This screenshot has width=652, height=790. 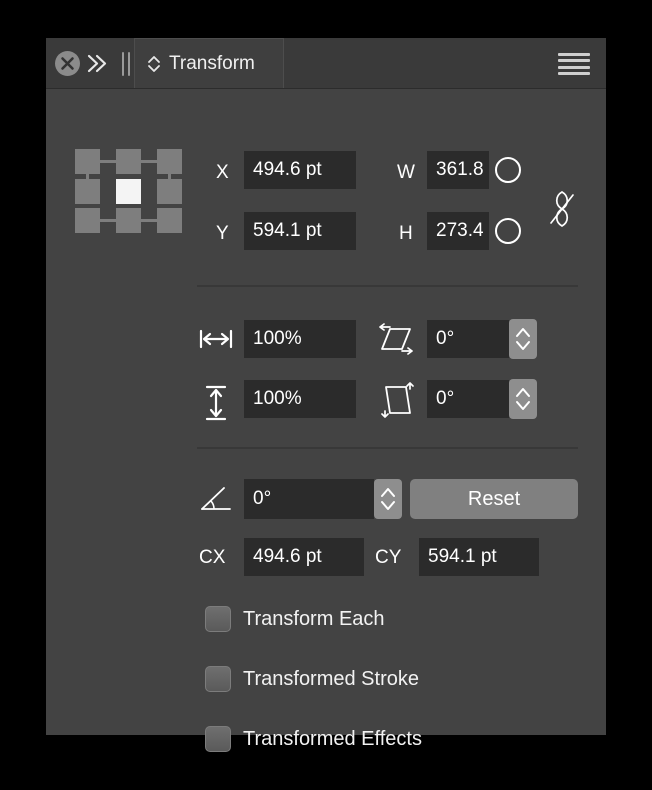 What do you see at coordinates (314, 618) in the screenshot?
I see `transform-each-label: Transform Each` at bounding box center [314, 618].